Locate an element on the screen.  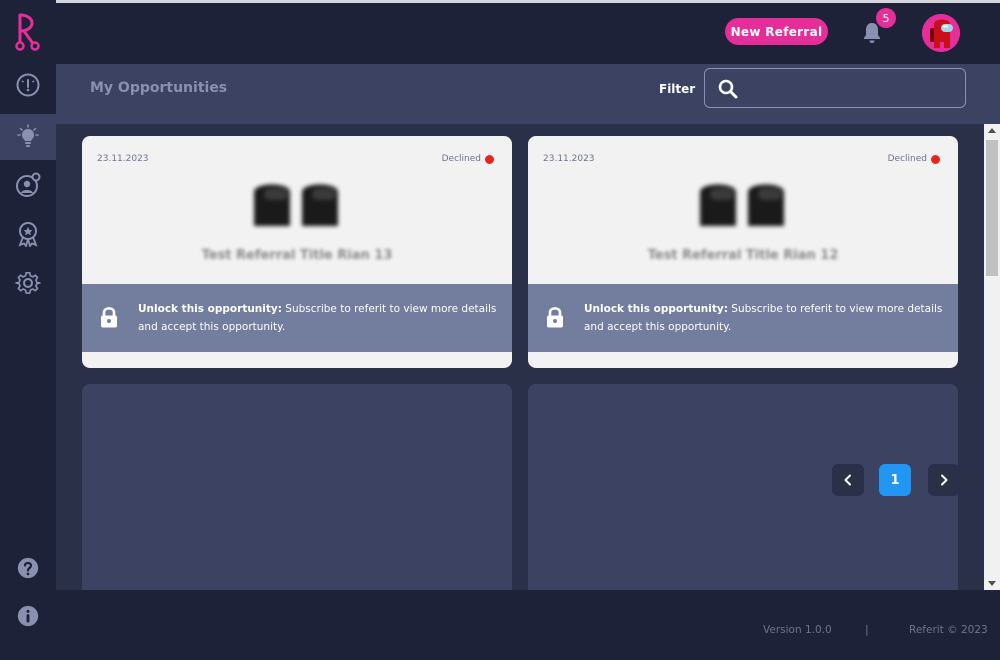
card-title: Test Referral Title Rian 12 is located at coordinates (743, 255).